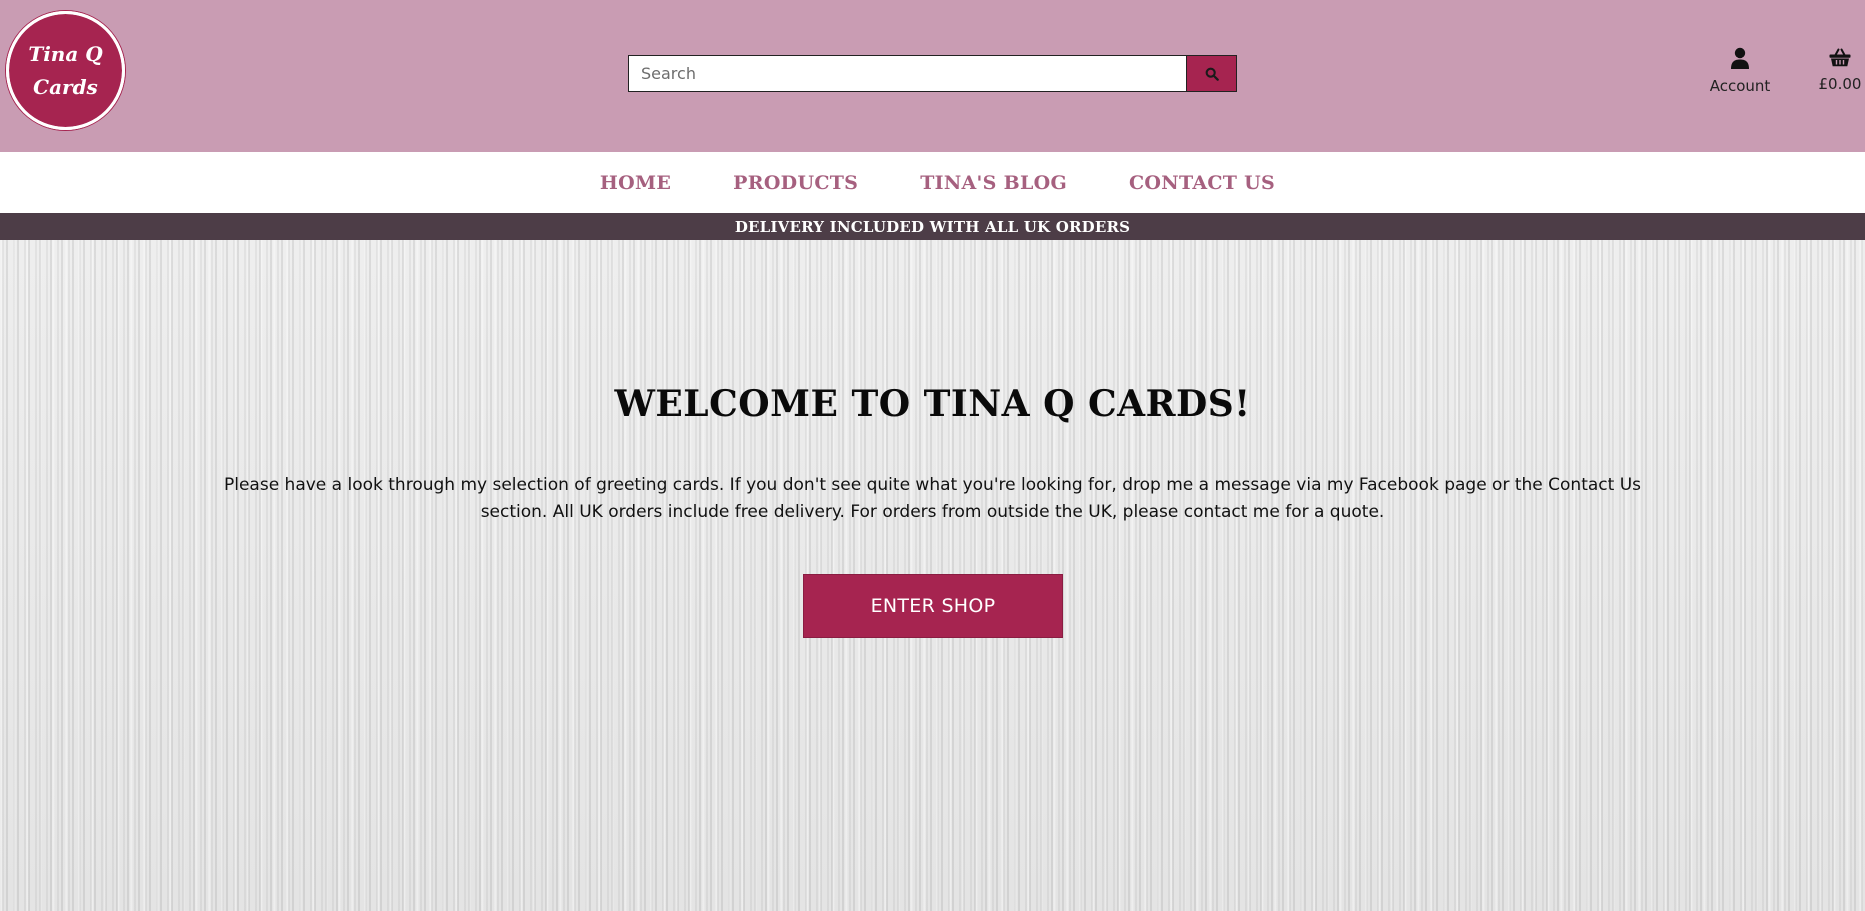 The height and width of the screenshot is (911, 1865). I want to click on delivery-banner-text: DELIVERY INCLUDED WITH ALL UK ORDERS, so click(932, 226).